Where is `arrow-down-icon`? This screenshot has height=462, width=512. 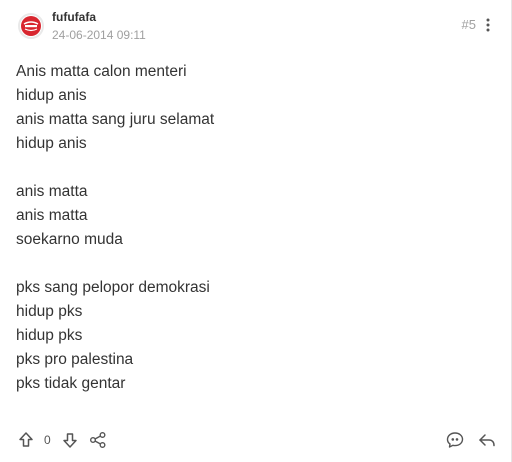 arrow-down-icon is located at coordinates (70, 440).